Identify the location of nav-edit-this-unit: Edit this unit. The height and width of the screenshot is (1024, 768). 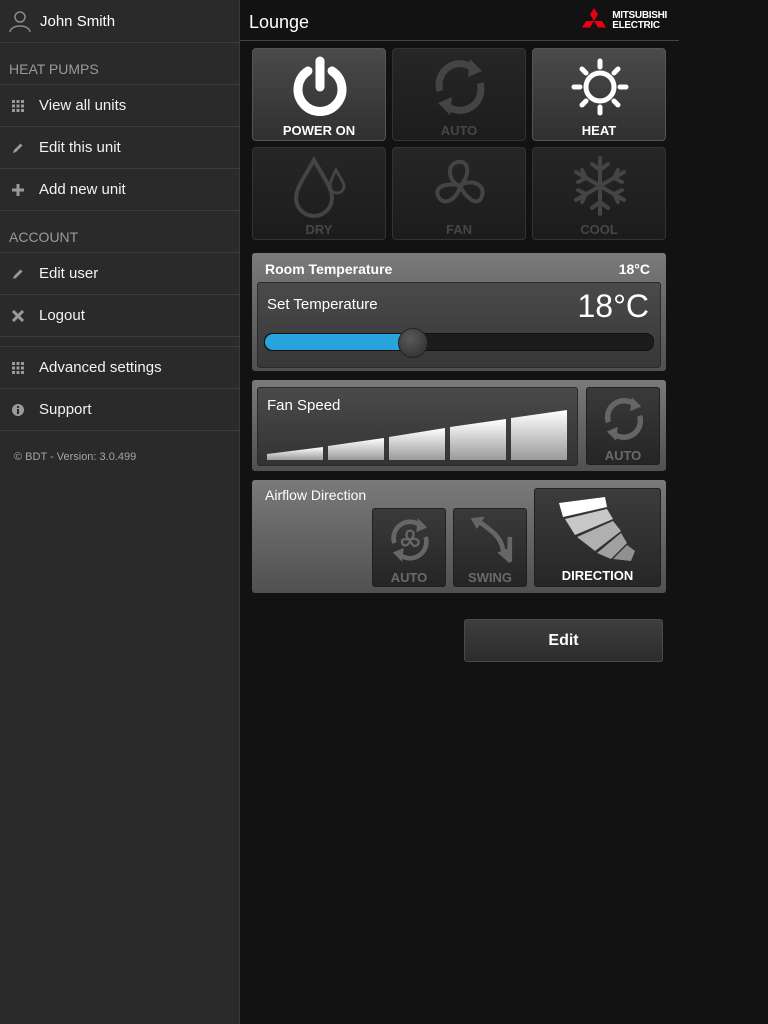
(119, 148).